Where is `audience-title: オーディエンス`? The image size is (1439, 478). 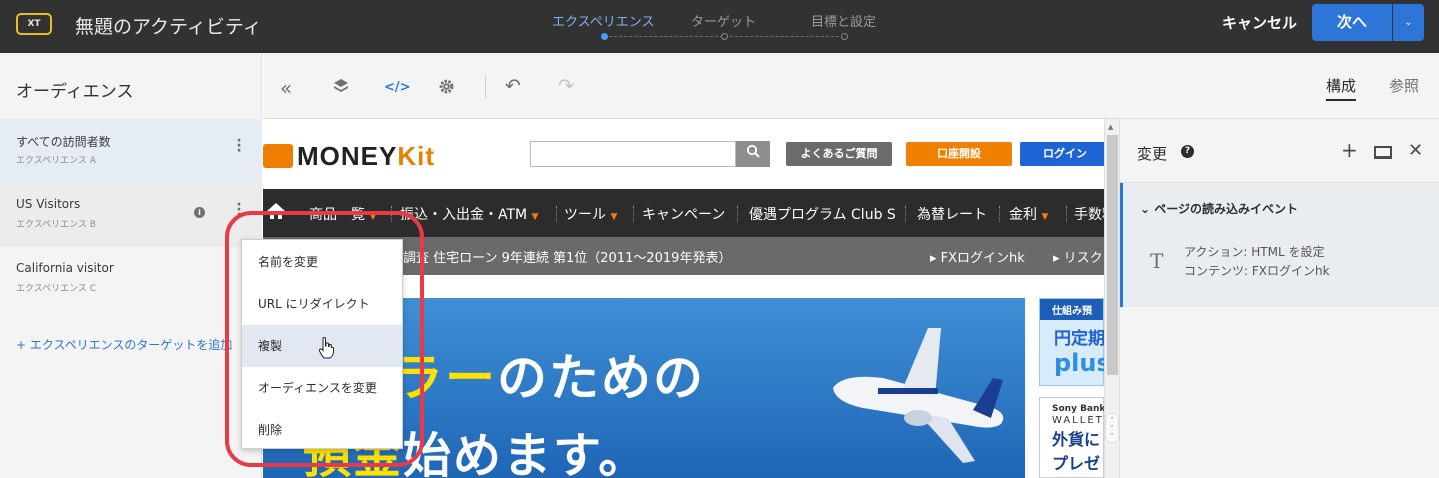 audience-title: オーディエンス is located at coordinates (75, 92).